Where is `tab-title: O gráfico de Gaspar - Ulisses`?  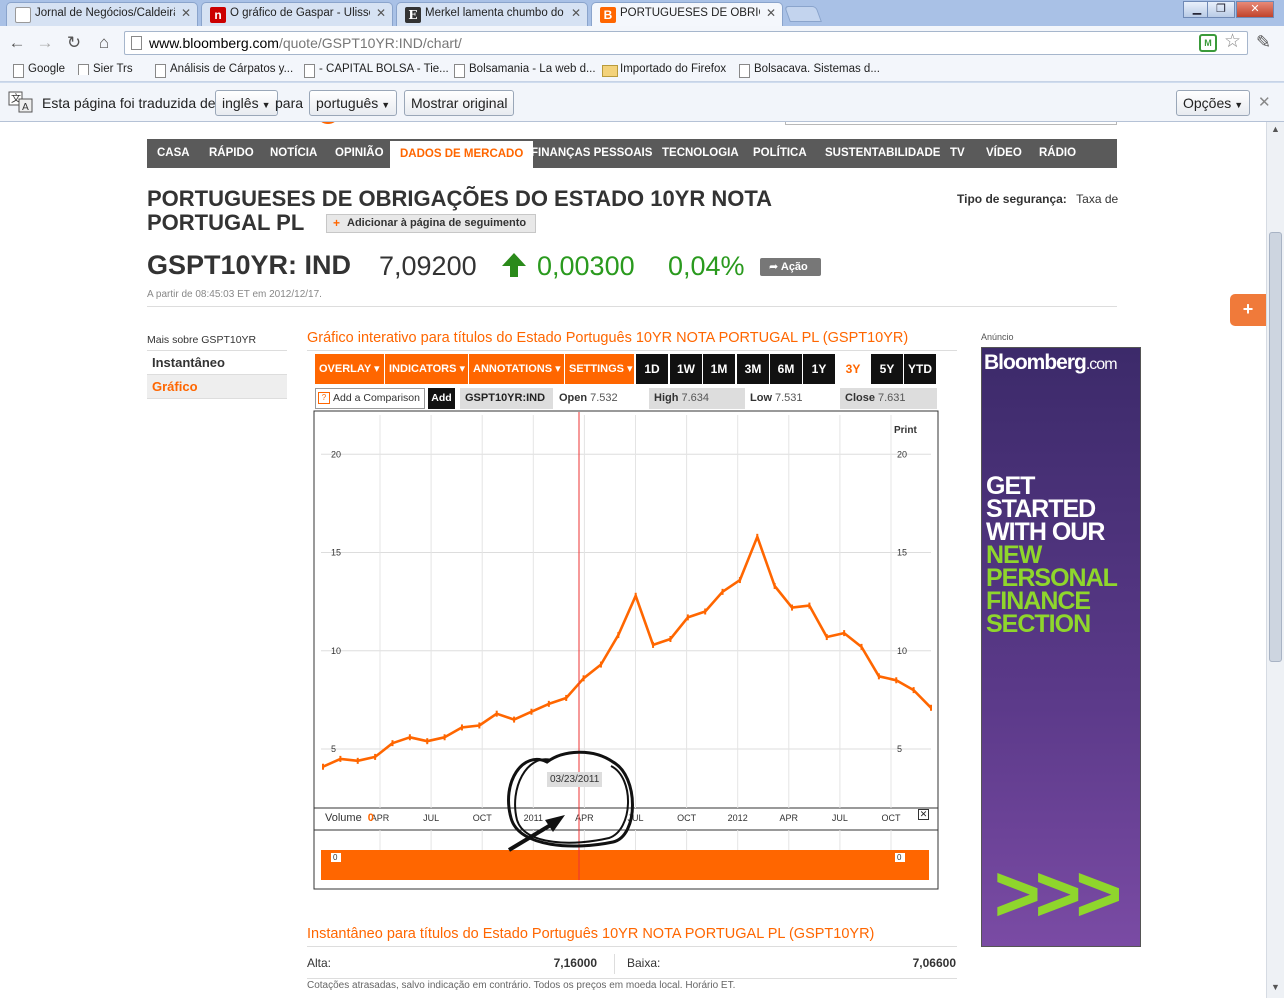 tab-title: O gráfico de Gaspar - Ulisses is located at coordinates (300, 13).